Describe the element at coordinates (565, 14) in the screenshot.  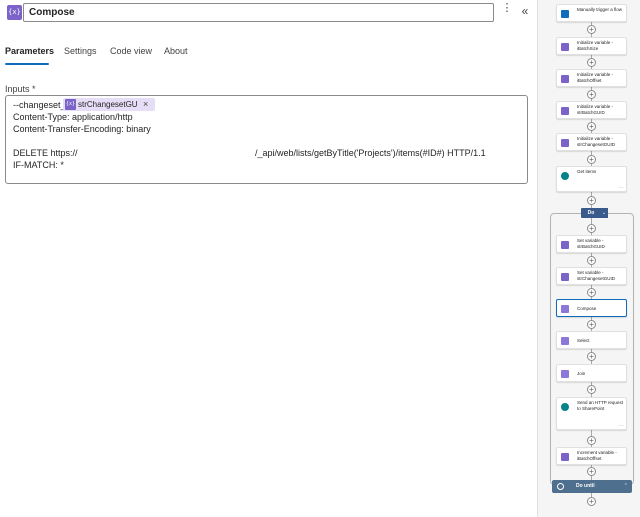
I see `trigger-icon` at that location.